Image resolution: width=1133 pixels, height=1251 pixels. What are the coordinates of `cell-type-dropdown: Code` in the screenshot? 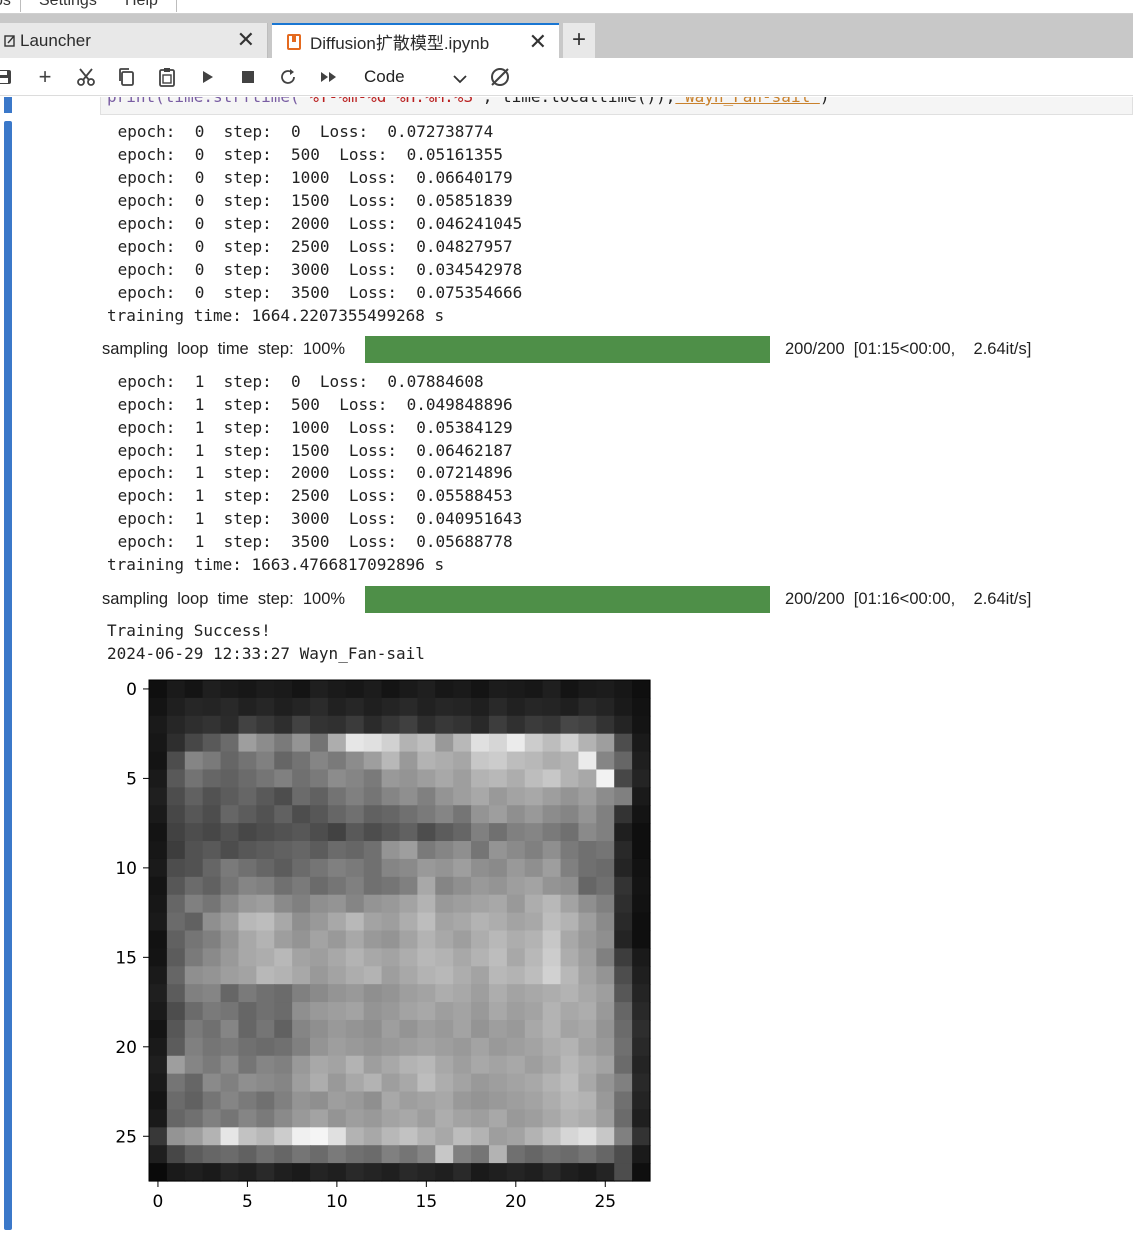 It's located at (415, 77).